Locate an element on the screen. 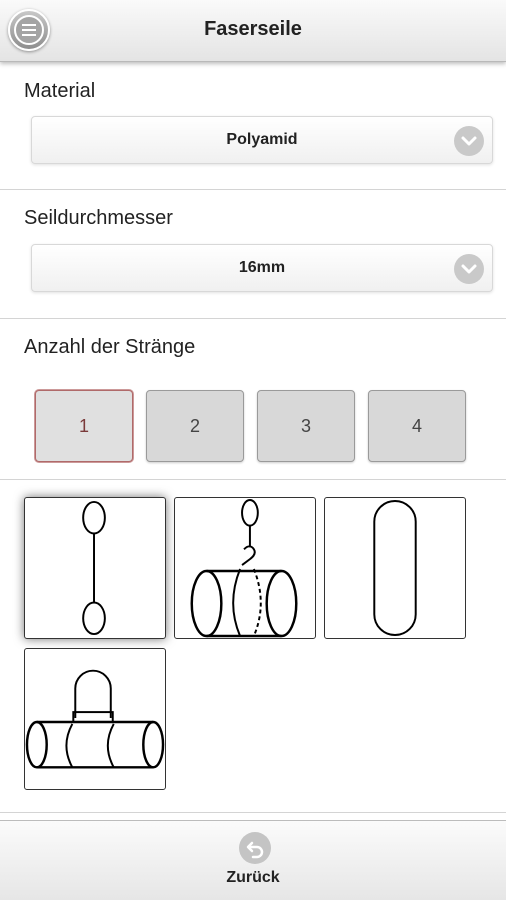 This screenshot has width=506, height=901. back-button: Zurück is located at coordinates (253, 861).